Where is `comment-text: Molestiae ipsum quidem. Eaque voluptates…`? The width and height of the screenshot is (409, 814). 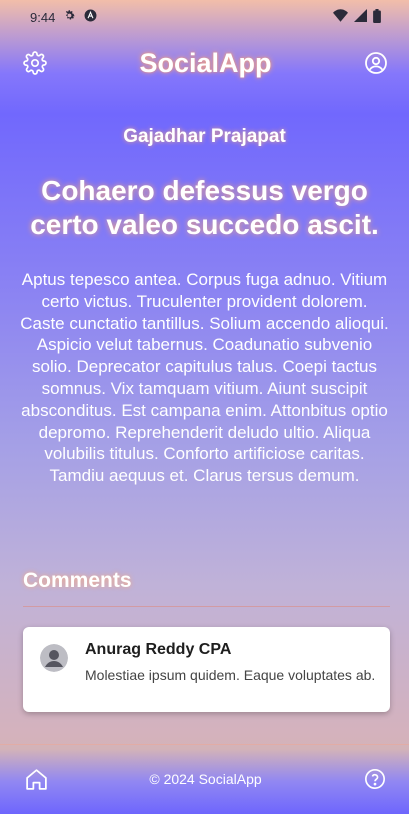
comment-text: Molestiae ipsum quidem. Eaque voluptates… is located at coordinates (230, 675).